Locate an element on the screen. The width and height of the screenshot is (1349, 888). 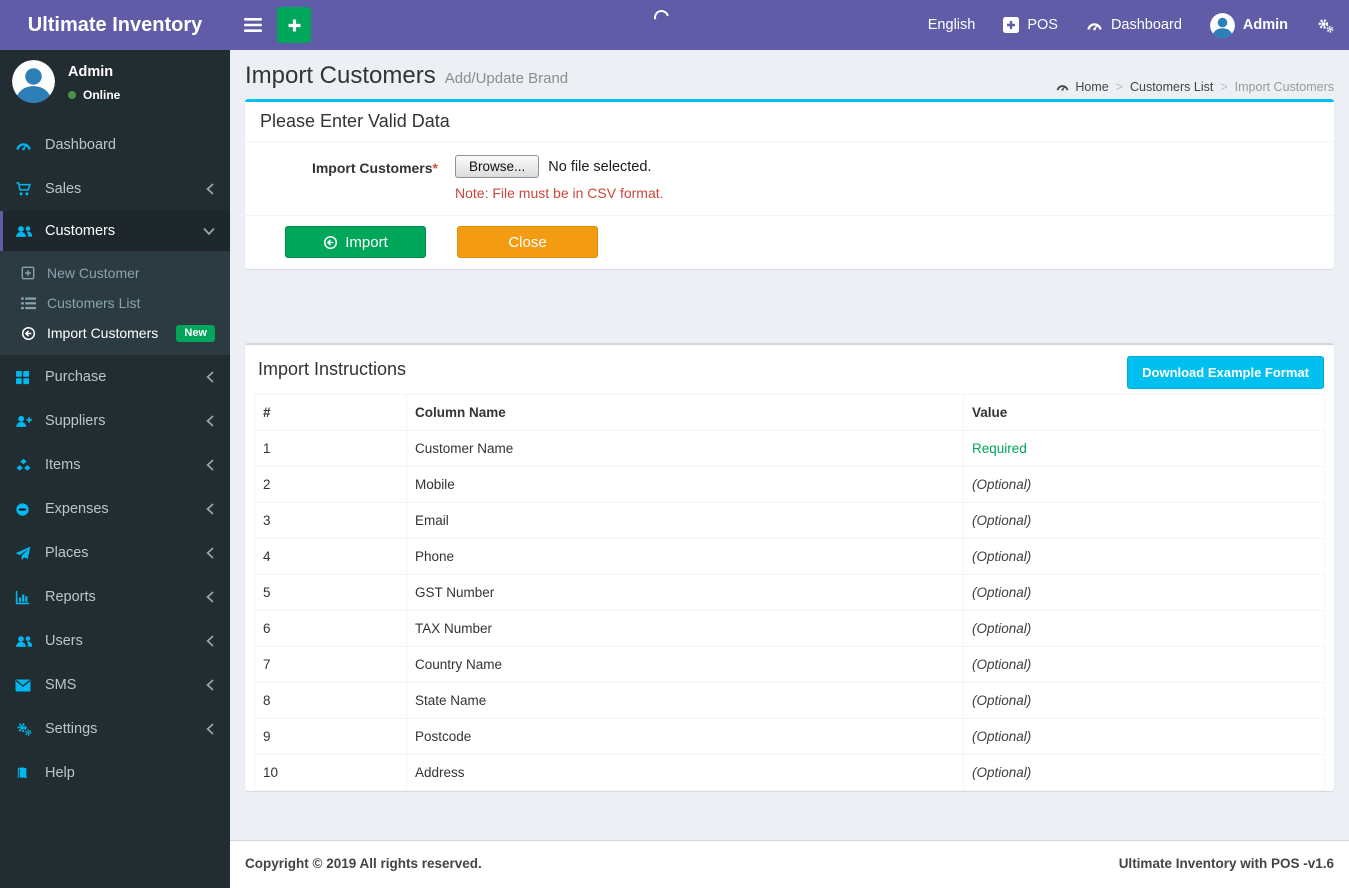
import-button: Import is located at coordinates (355, 242).